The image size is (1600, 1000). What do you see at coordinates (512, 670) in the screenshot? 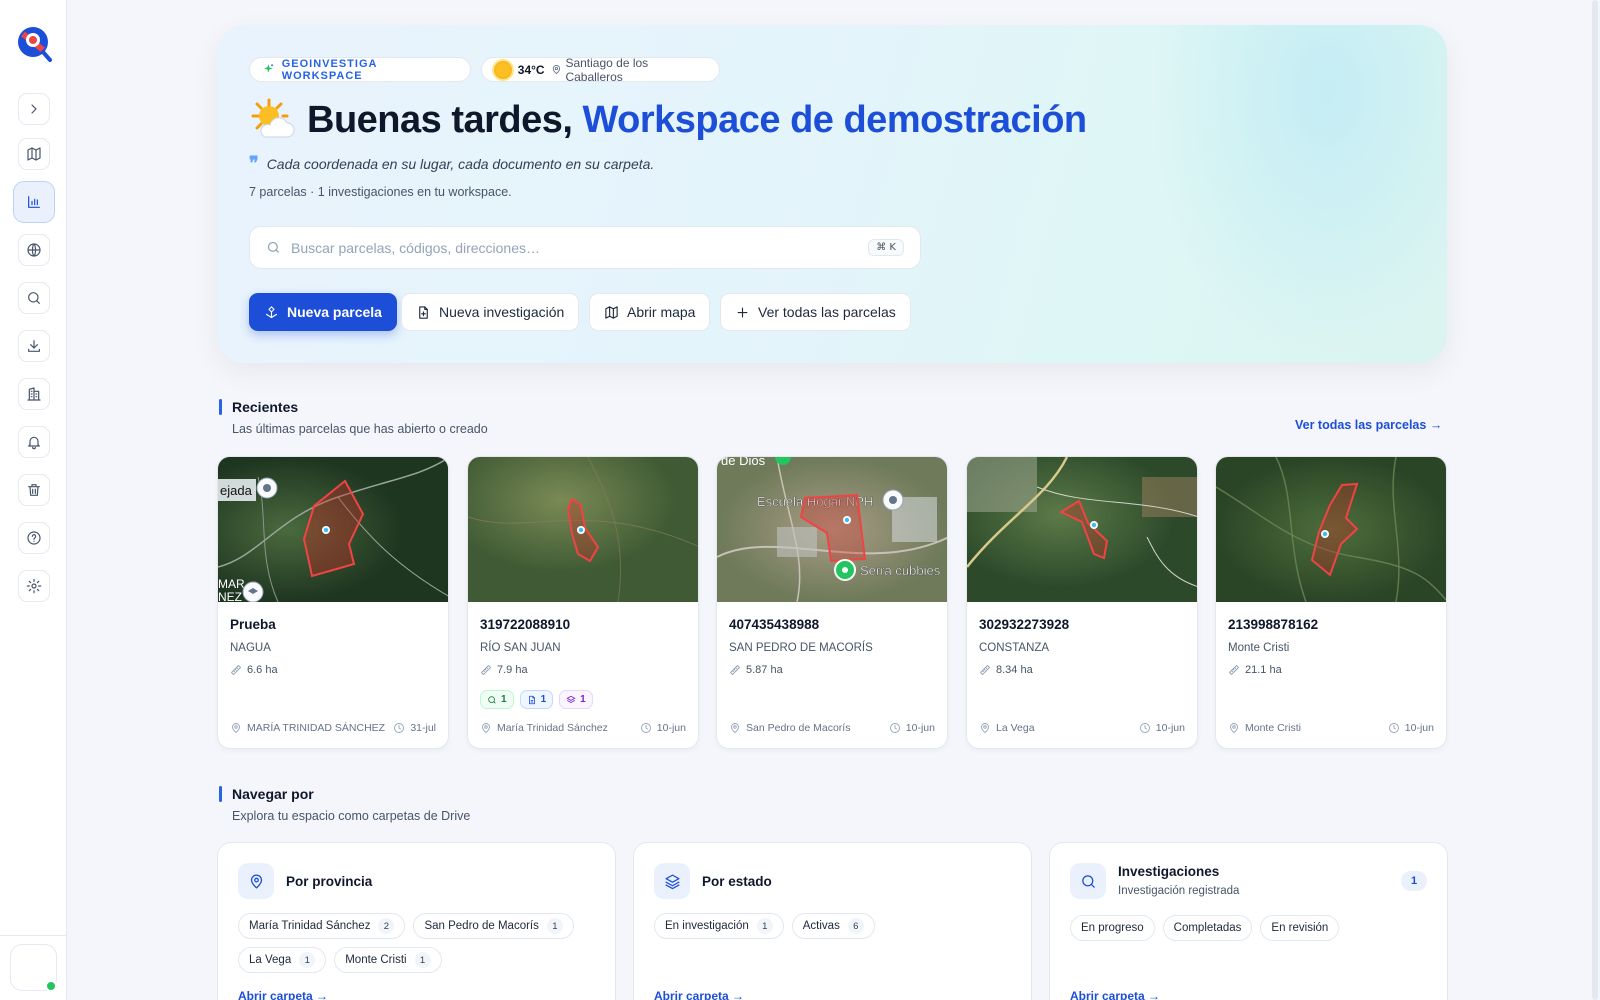
I see `parcel-area-value: 7.9 ha` at bounding box center [512, 670].